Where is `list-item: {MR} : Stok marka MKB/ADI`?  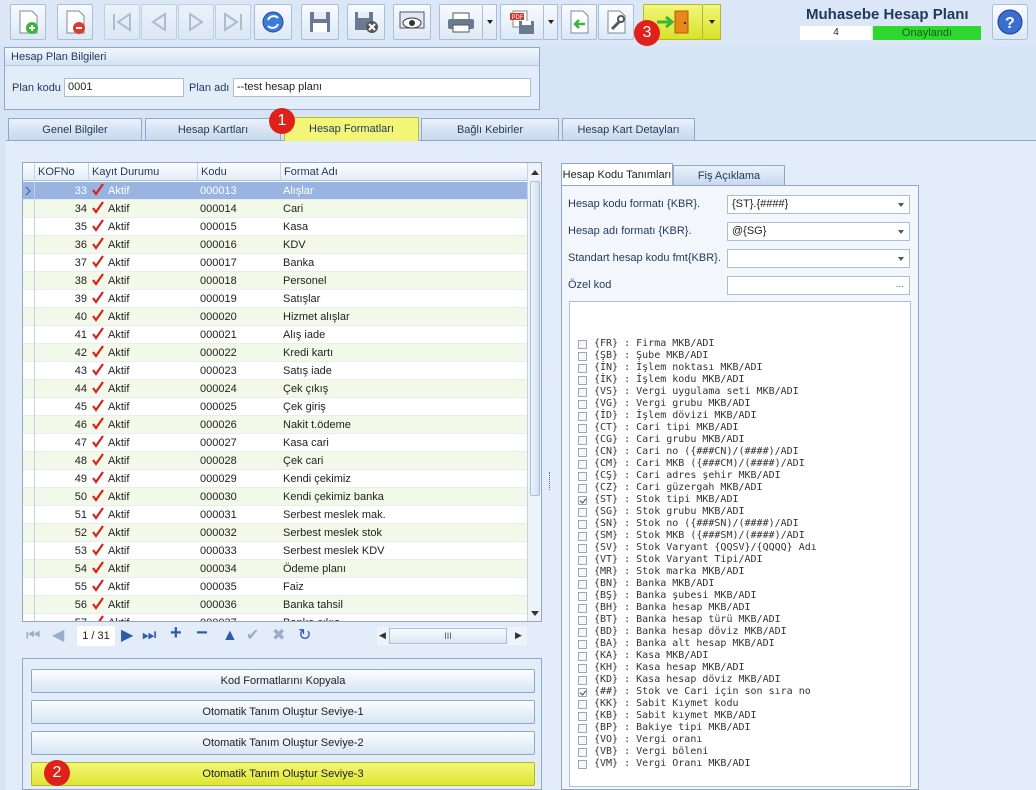
list-item: {MR} : Stok marka MKB/ADI is located at coordinates (661, 572).